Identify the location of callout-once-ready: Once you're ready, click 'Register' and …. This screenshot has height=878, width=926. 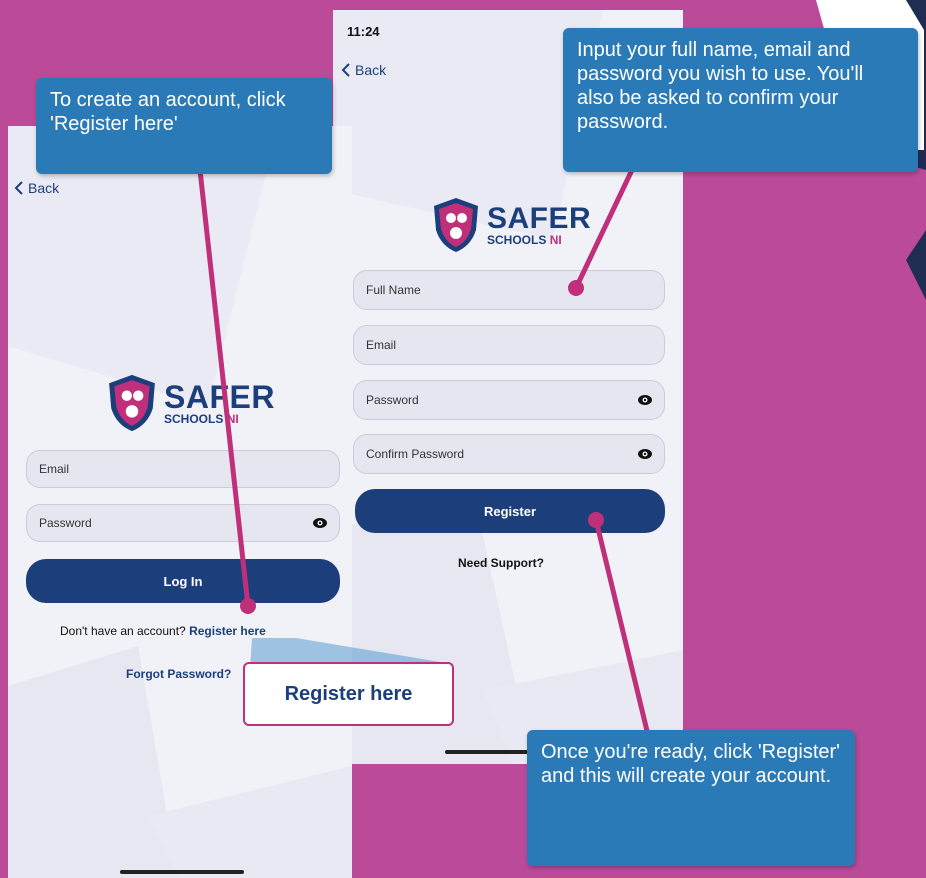
(691, 798).